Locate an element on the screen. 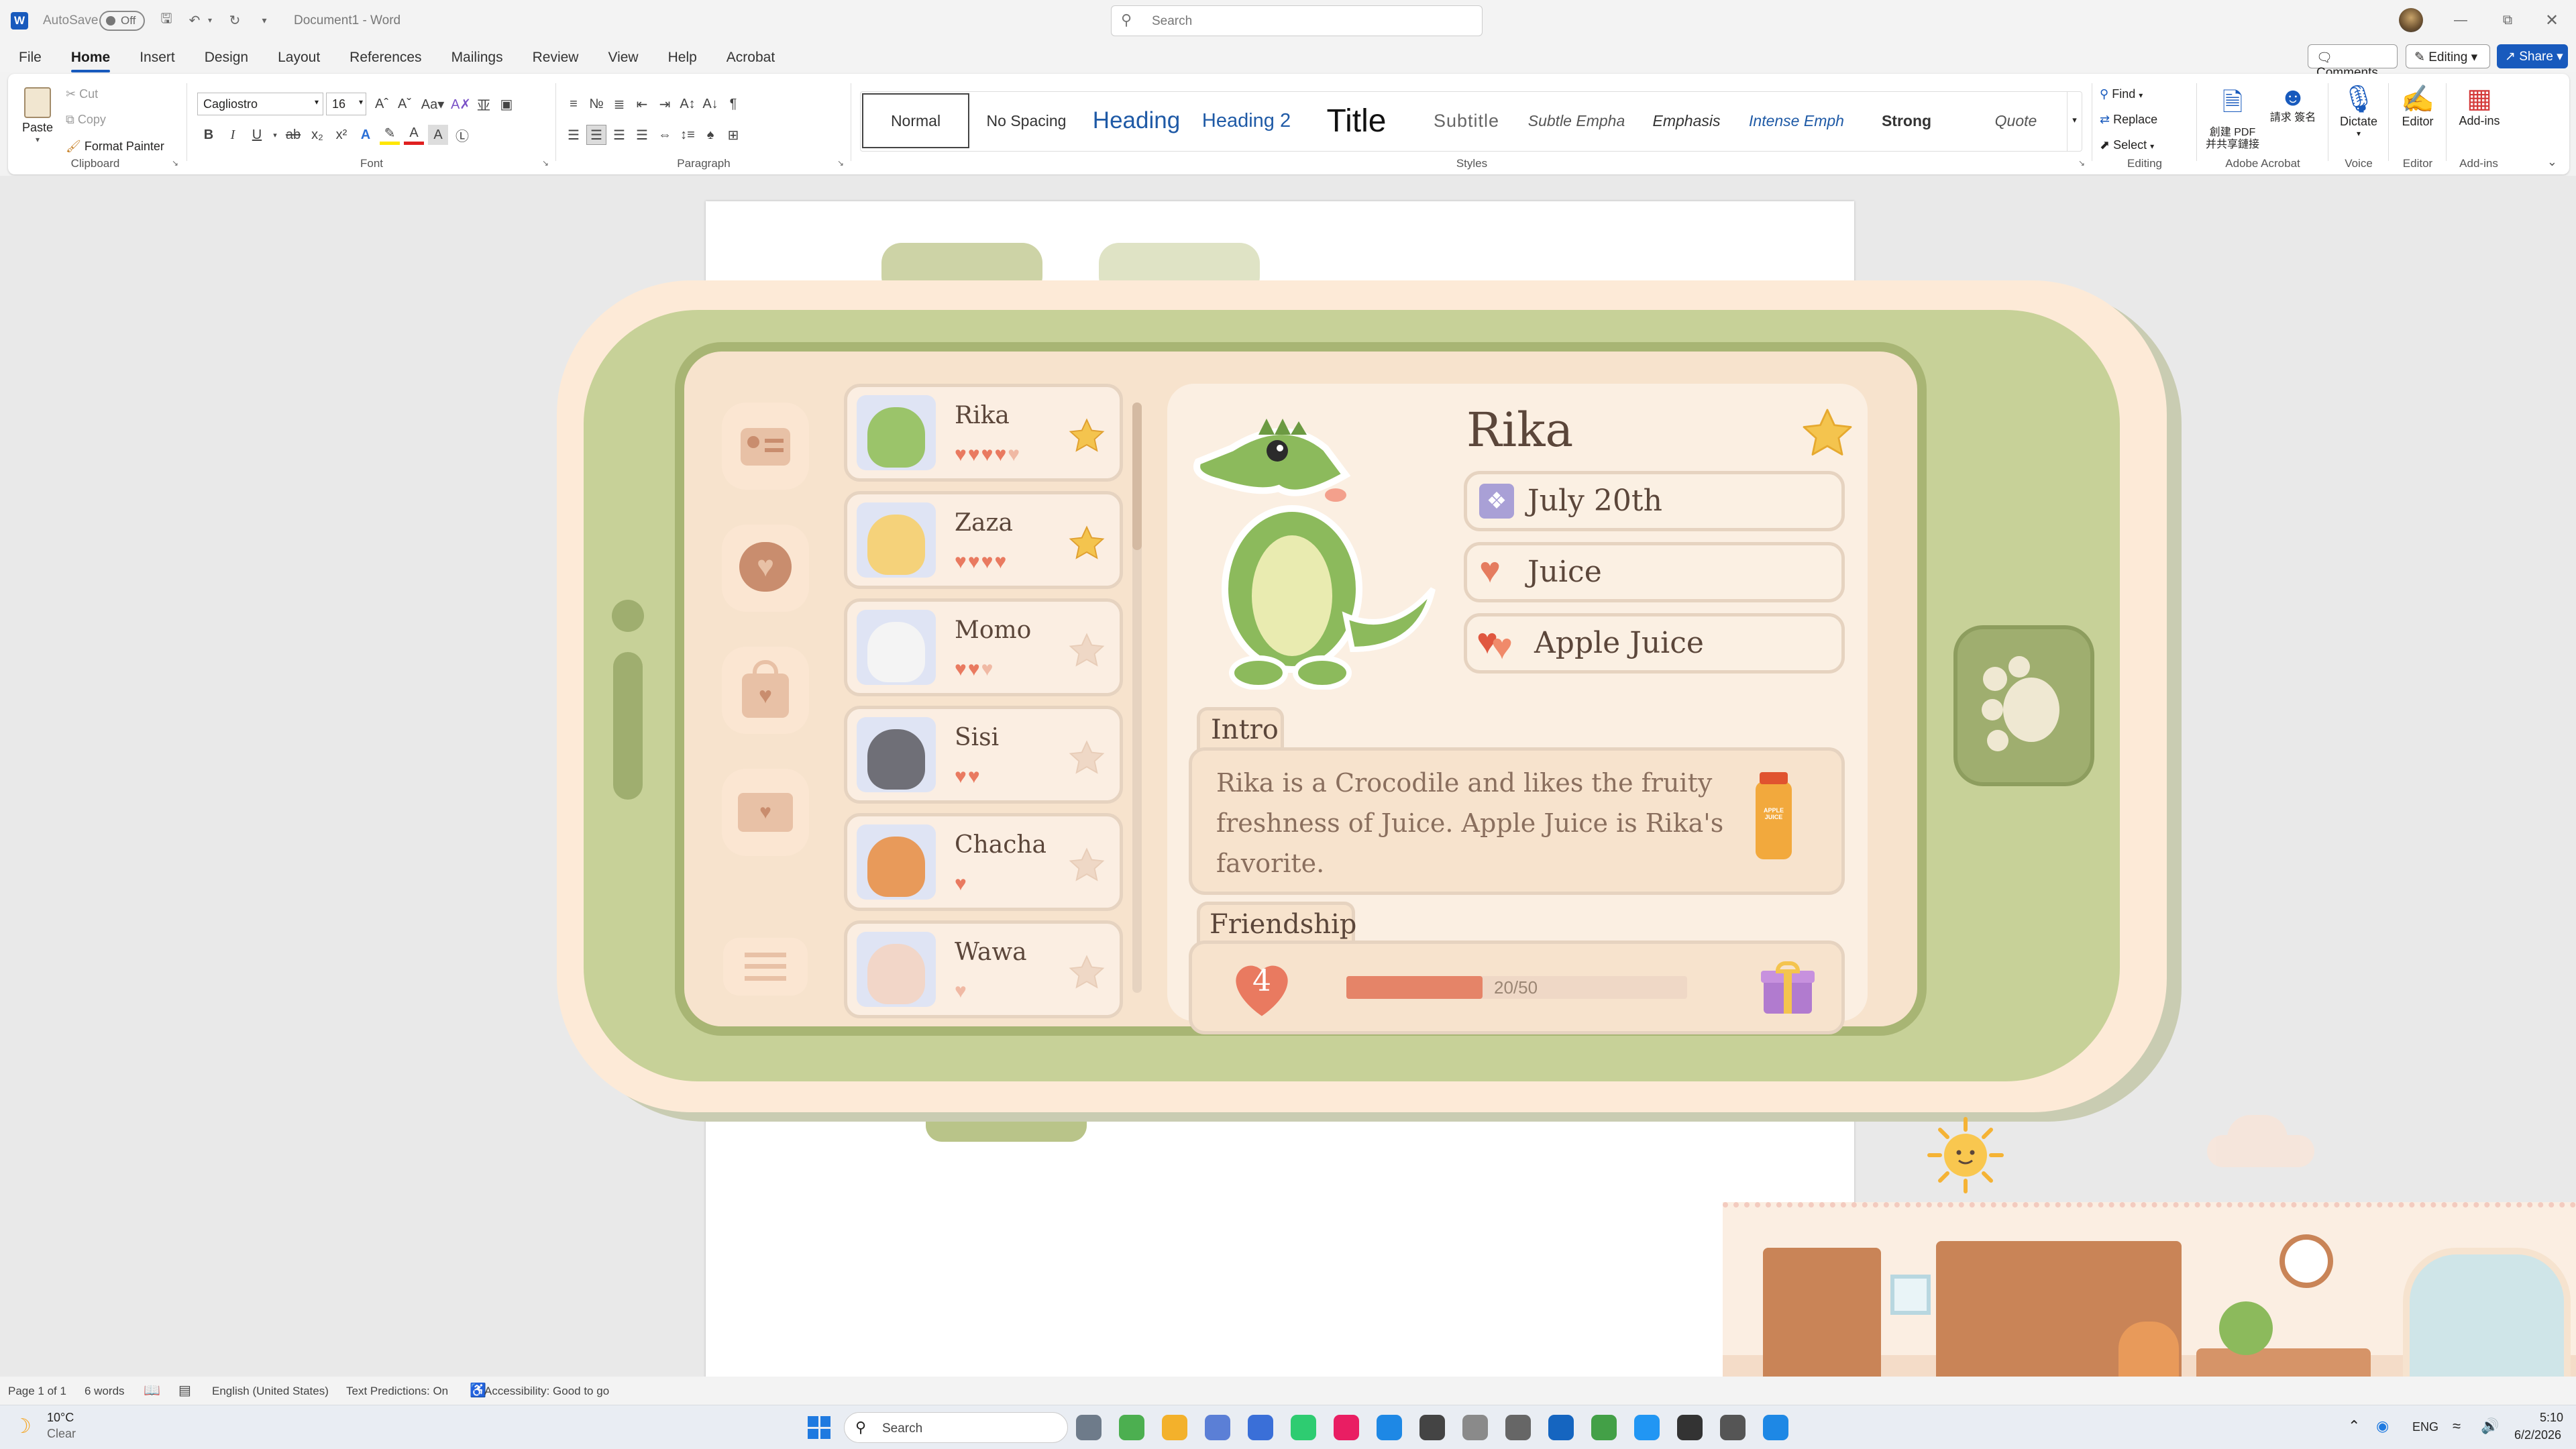  subscript-icon: x₂ is located at coordinates (317, 135).